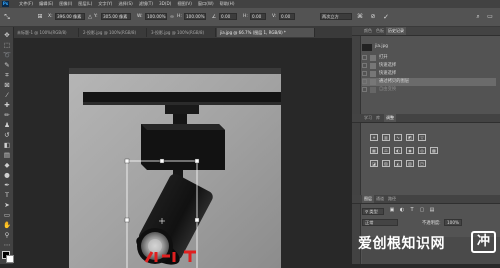  What do you see at coordinates (7, 65) in the screenshot?
I see `quick-select-tool-icon: ✎` at bounding box center [7, 65].